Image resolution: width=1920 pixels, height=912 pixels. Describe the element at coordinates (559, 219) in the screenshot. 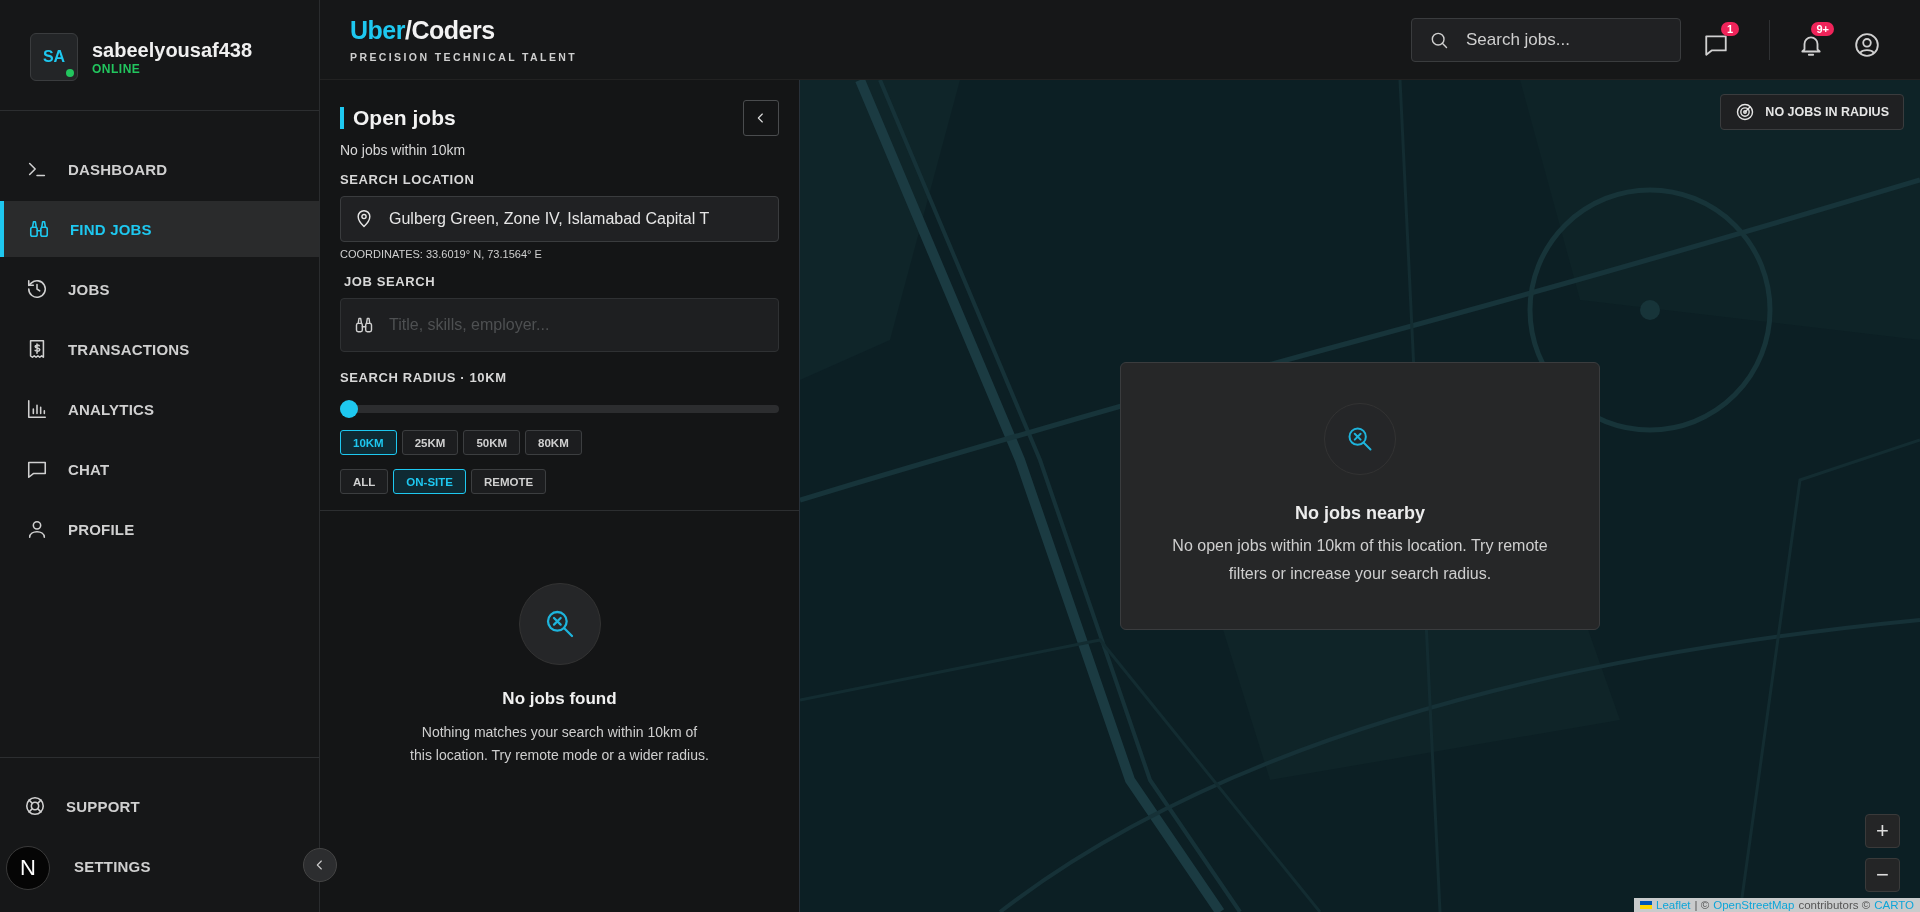

I see `location-field: Gulberg Green, Zone IV, Islamabad Capital T` at that location.